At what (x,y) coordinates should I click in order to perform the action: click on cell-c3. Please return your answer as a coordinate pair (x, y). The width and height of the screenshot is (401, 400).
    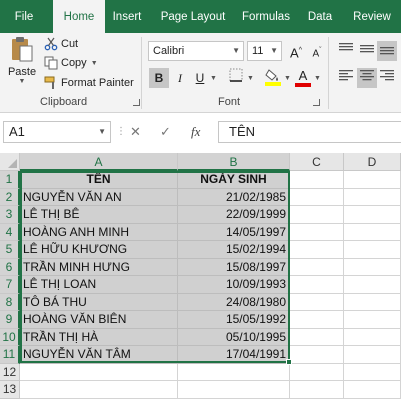
    Looking at the image, I should click on (317, 215).